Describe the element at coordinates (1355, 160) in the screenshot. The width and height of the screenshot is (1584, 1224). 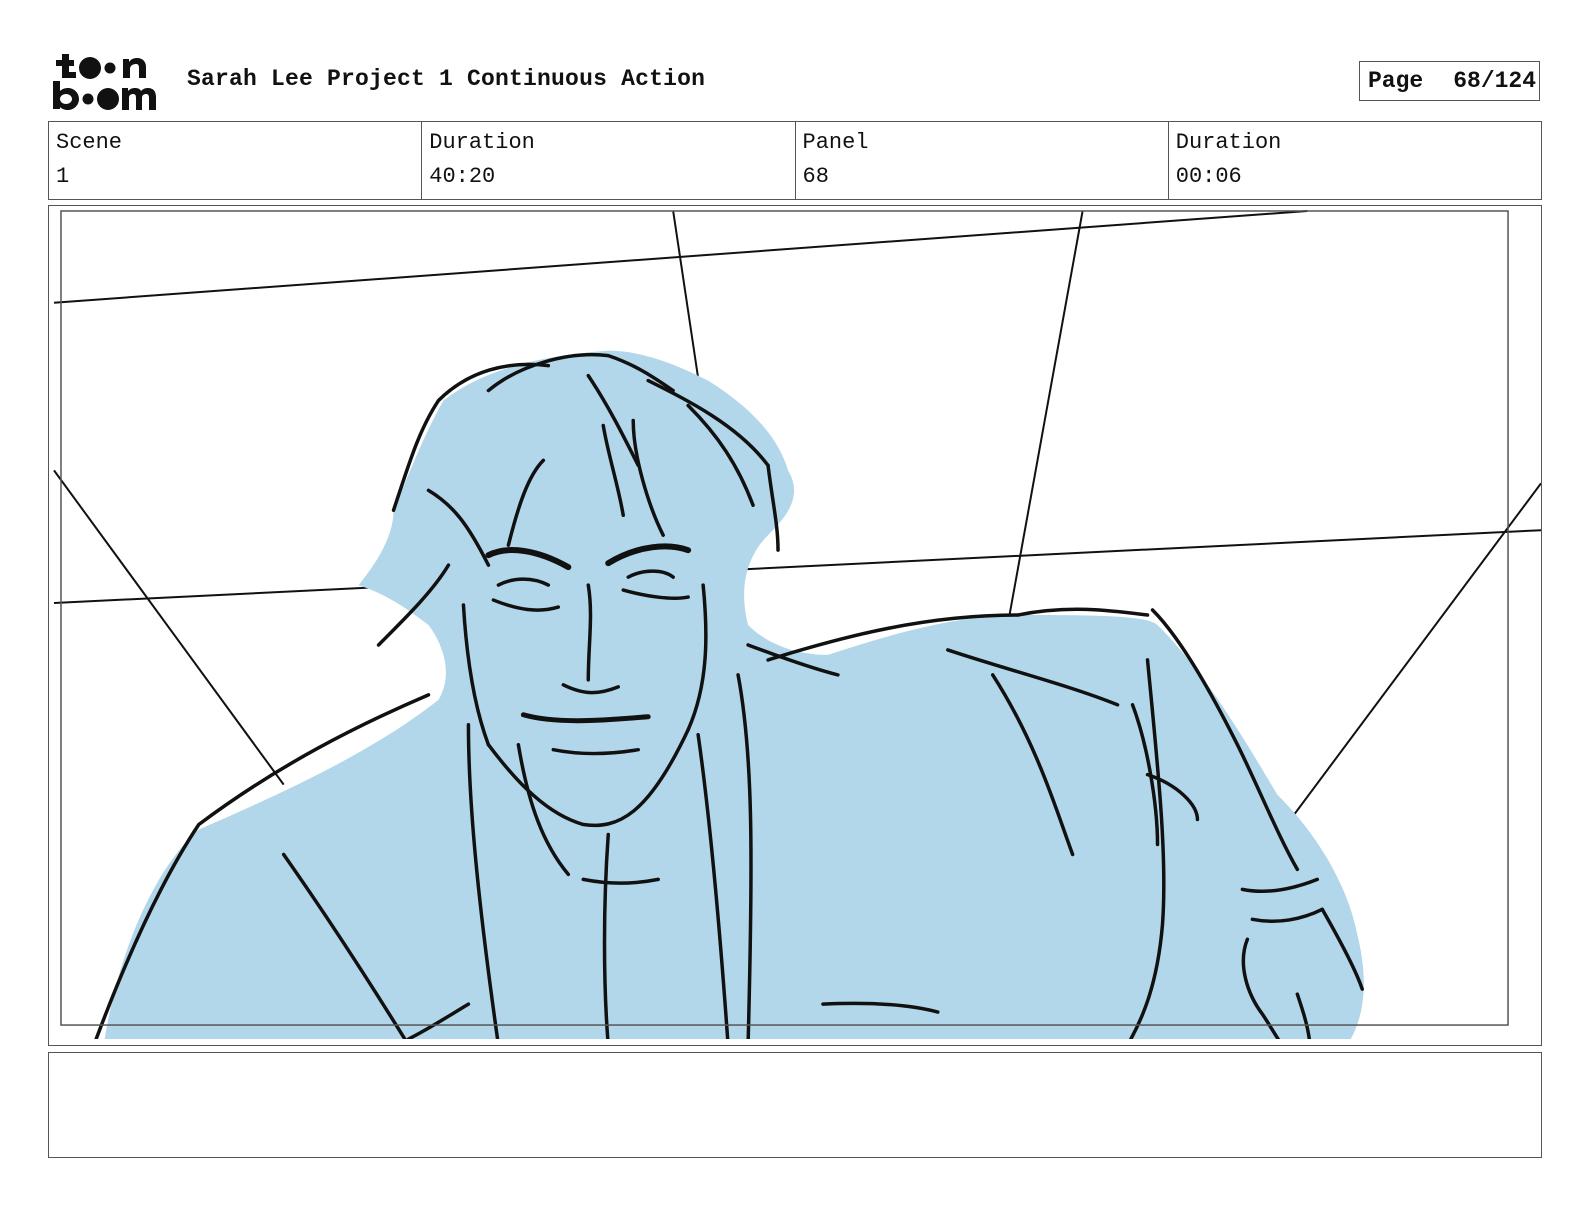
I see `panel-duration-cell: Duration 00:06` at that location.